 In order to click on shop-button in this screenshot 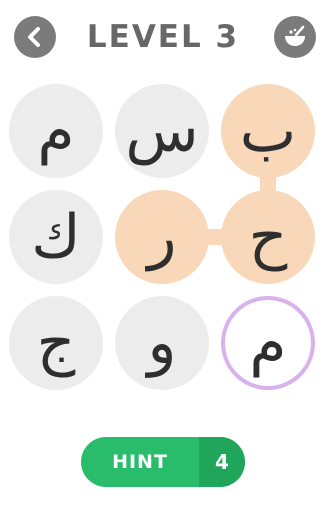, I will do `click(295, 37)`.